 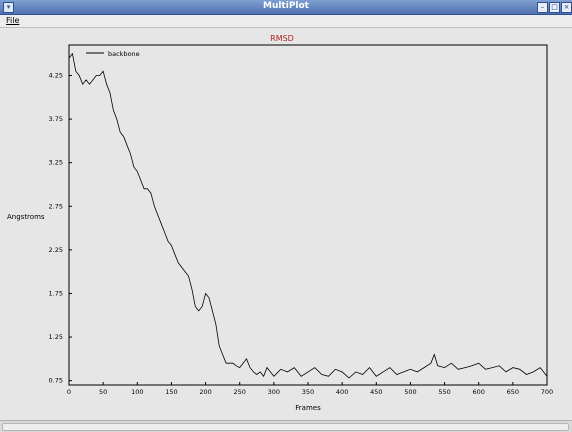 What do you see at coordinates (69, 392) in the screenshot?
I see `x-tick-label: 0` at bounding box center [69, 392].